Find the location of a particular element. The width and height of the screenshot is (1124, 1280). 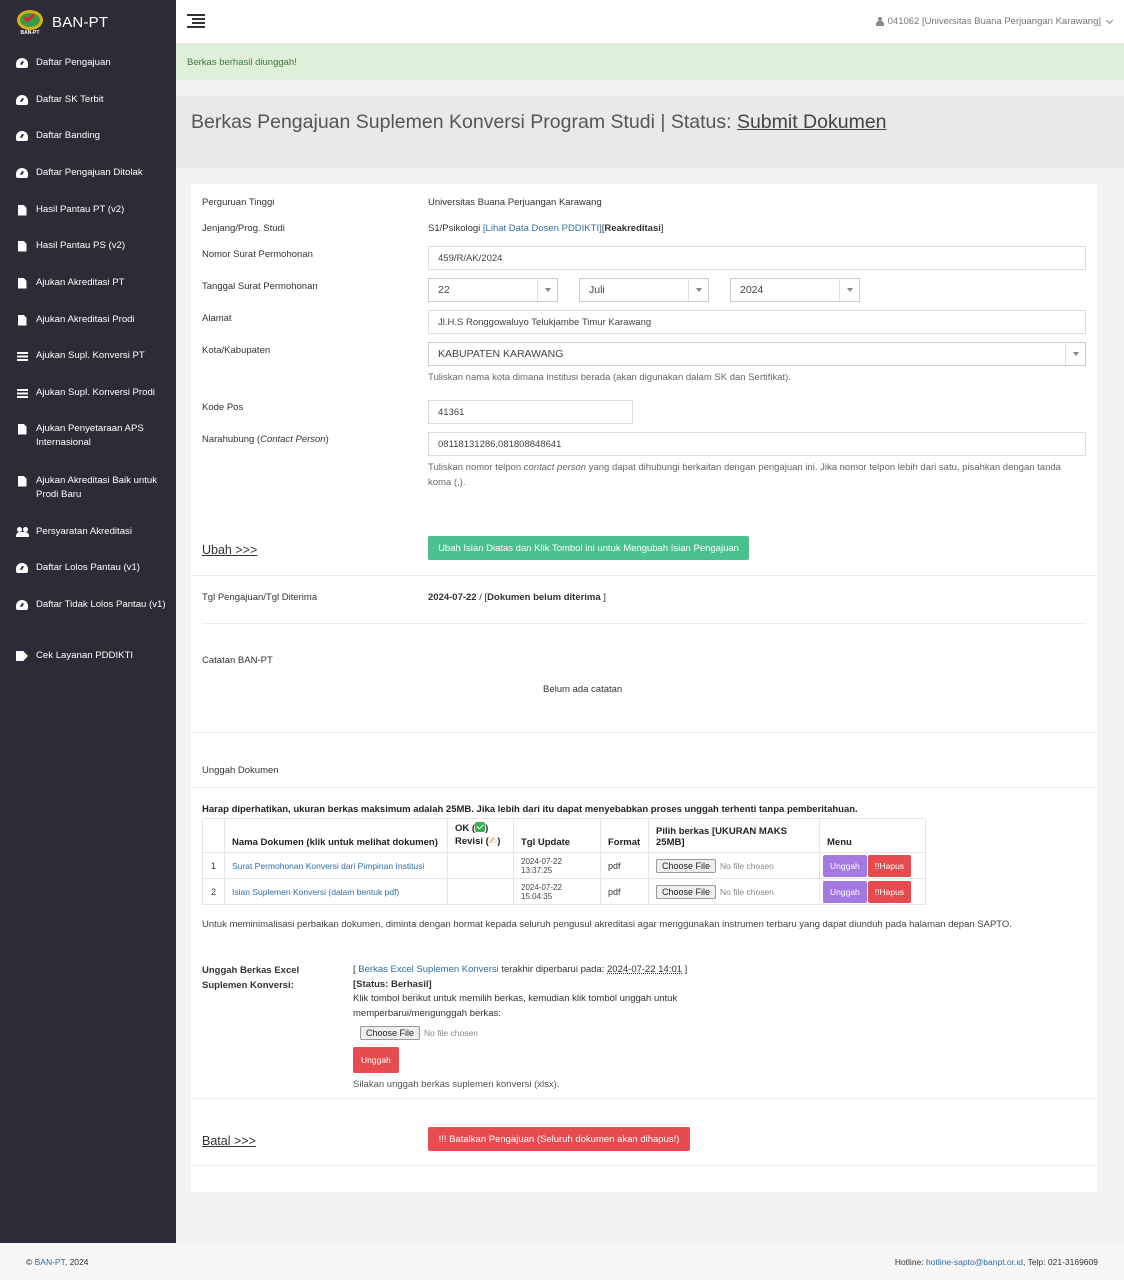

file-text-icon is located at coordinates (22, 246).